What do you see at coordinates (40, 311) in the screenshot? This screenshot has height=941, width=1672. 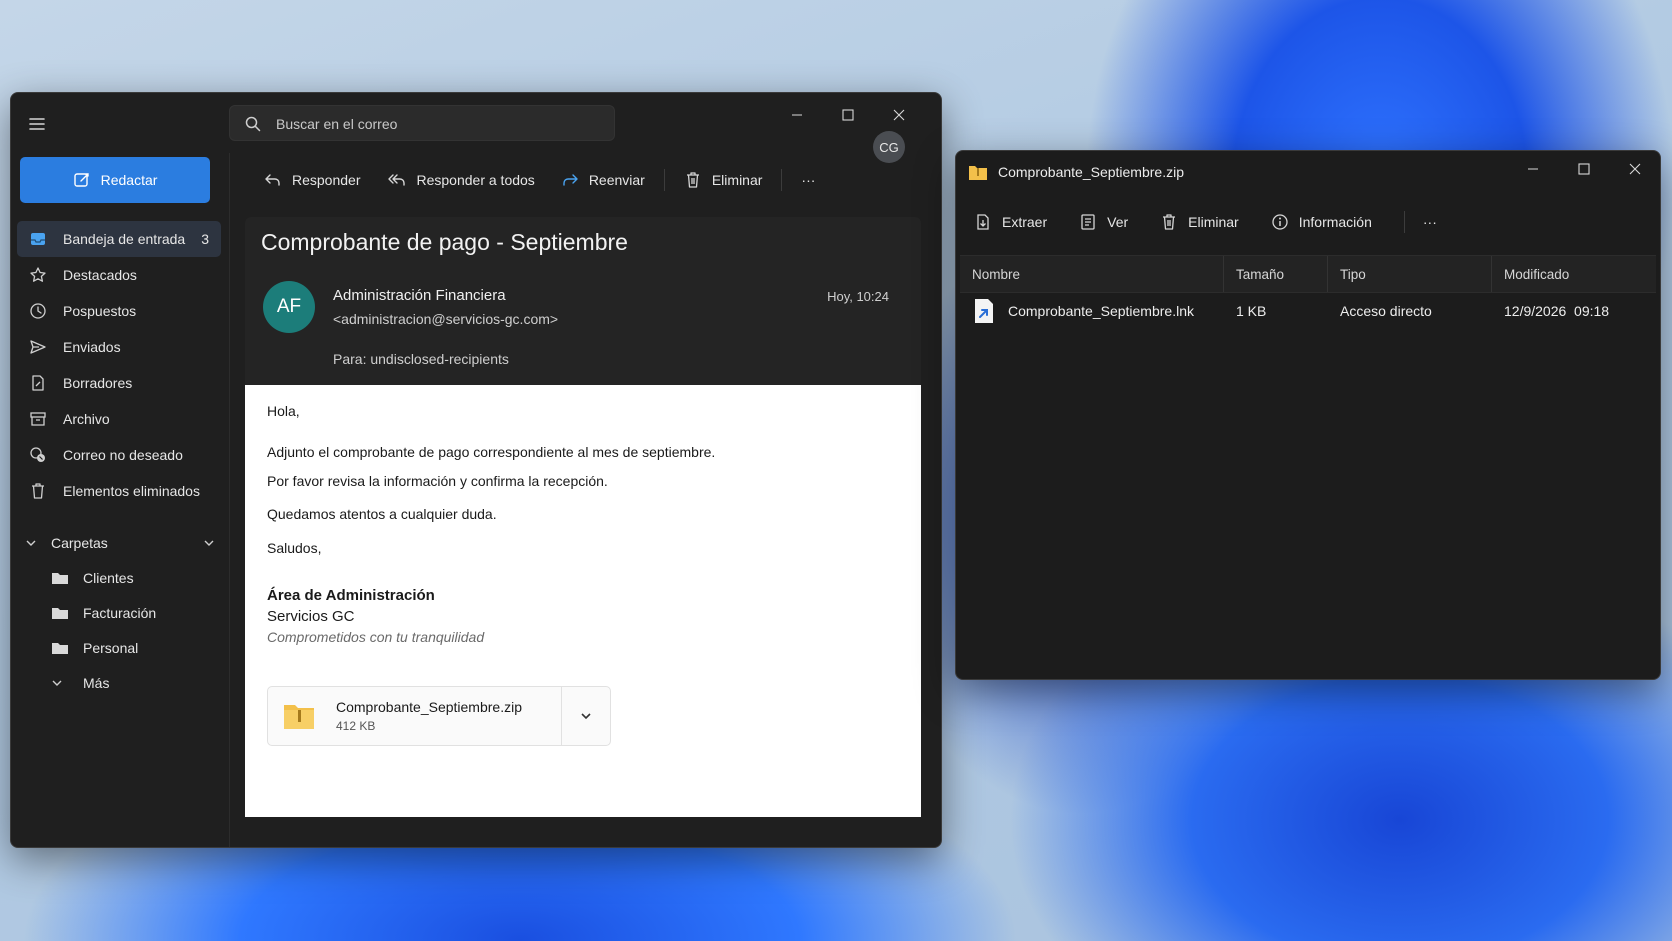 I see `clock-icon` at bounding box center [40, 311].